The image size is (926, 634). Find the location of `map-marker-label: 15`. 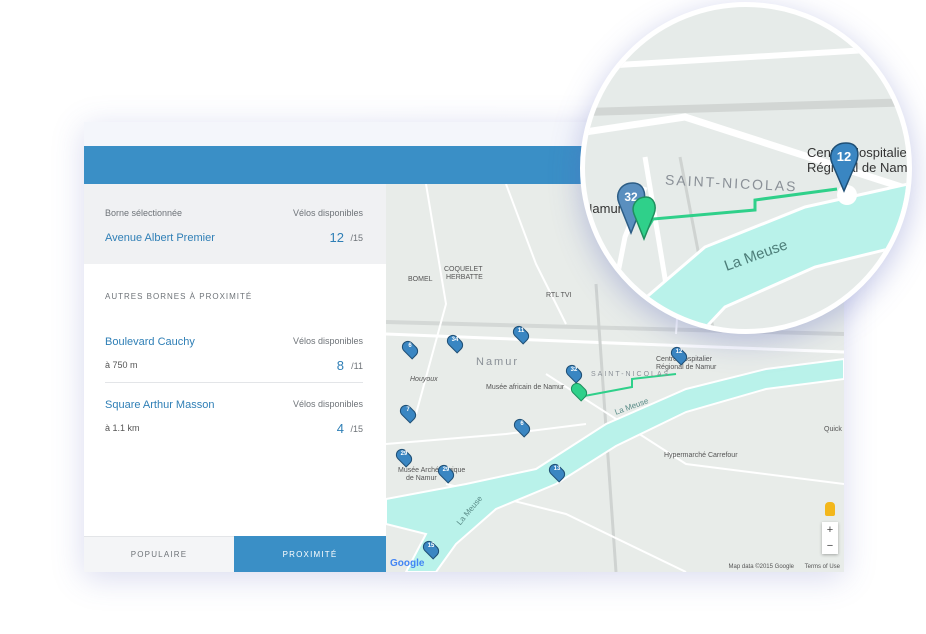

map-marker-label: 15 is located at coordinates (431, 546).